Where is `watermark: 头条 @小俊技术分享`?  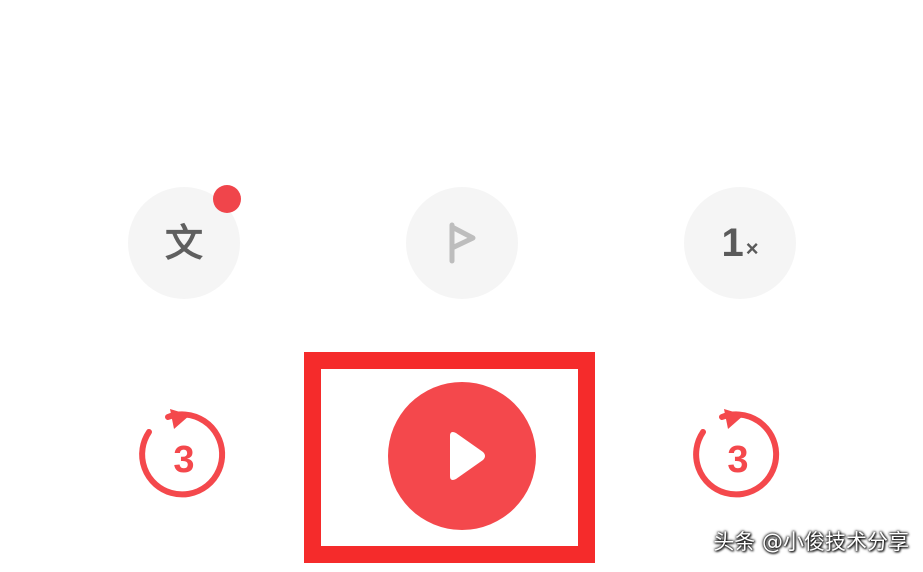 watermark: 头条 @小俊技术分享 is located at coordinates (811, 542).